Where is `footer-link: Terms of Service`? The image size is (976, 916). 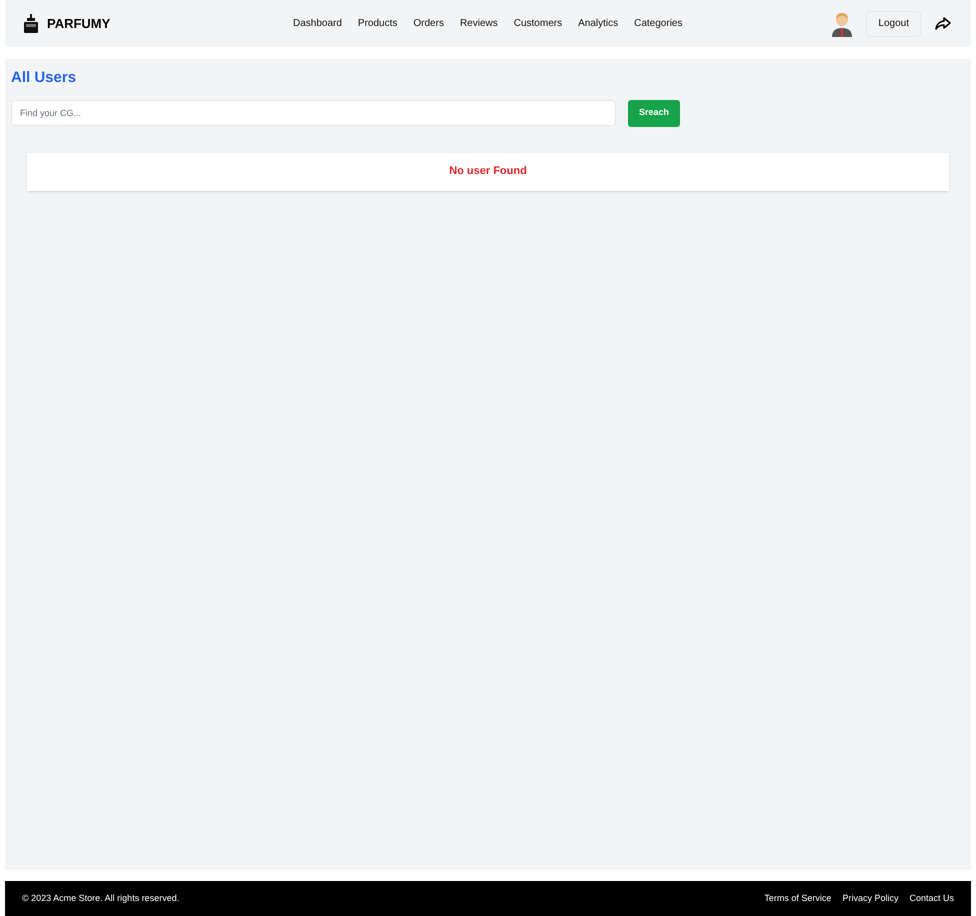 footer-link: Terms of Service is located at coordinates (798, 899).